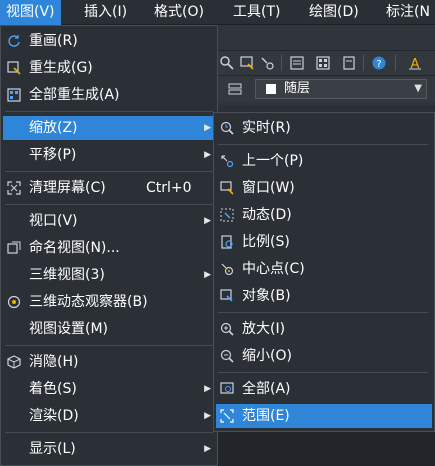  What do you see at coordinates (324, 356) in the screenshot?
I see `menu-item-zoom-out: 缩小(O)` at bounding box center [324, 356].